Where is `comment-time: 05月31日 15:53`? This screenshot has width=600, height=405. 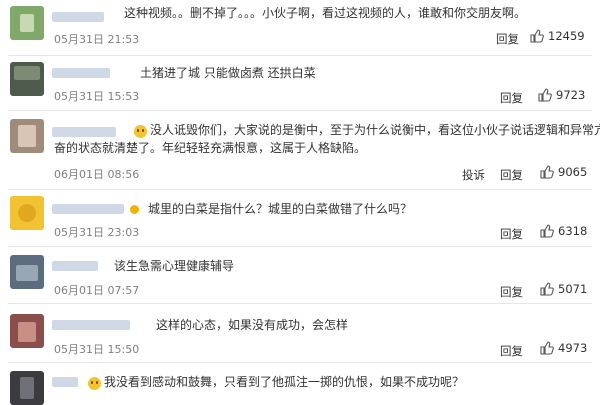 comment-time: 05月31日 15:53 is located at coordinates (97, 96).